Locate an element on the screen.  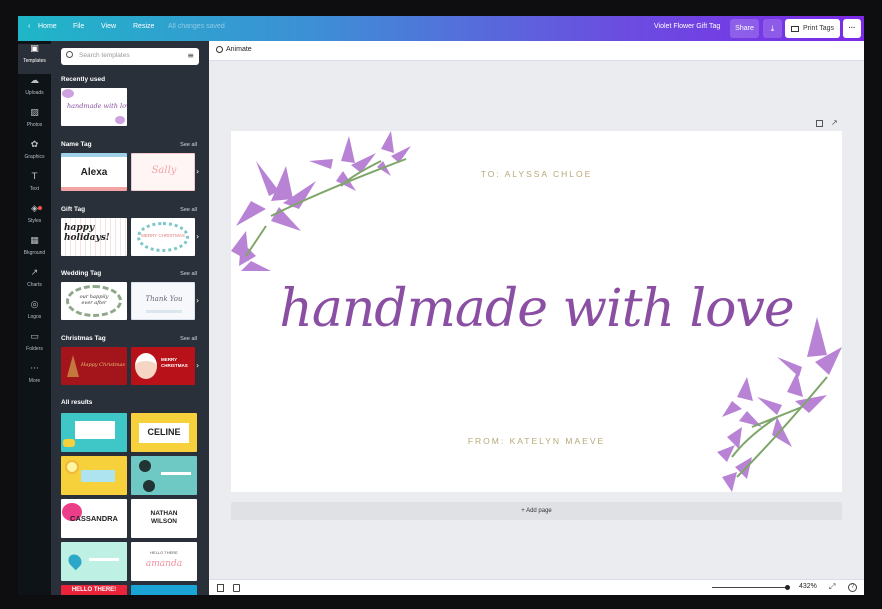
headline-text: handmade with love is located at coordinates (536, 309).